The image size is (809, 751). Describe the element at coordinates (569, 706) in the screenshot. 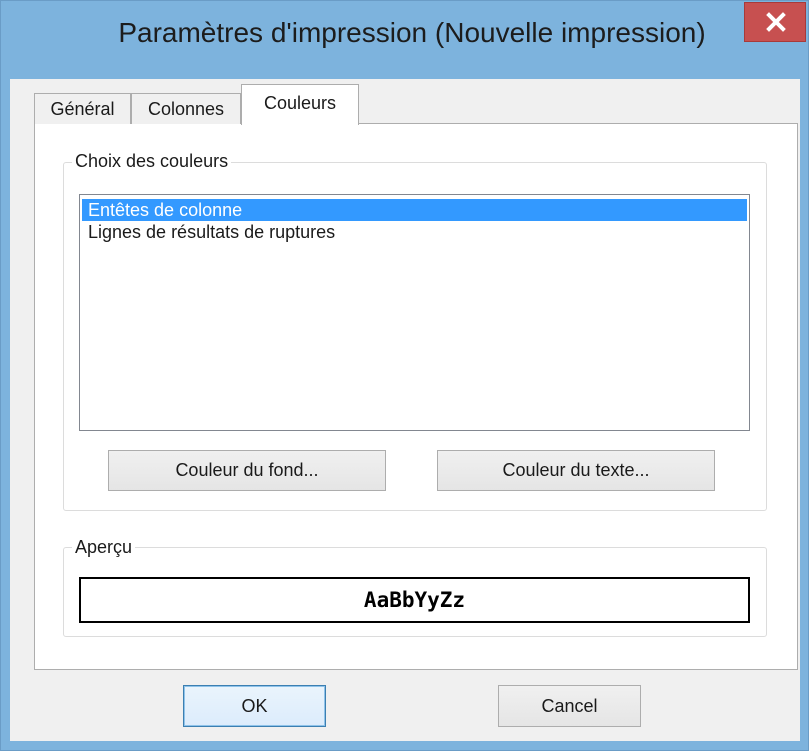

I see `cancel-button: Cancel` at that location.